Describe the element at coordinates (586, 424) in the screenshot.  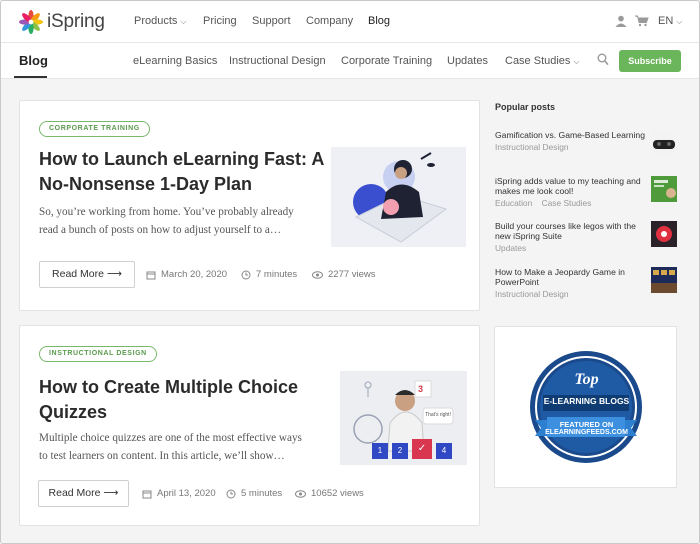
I see `badge-featured-text: FEATURED ON` at that location.